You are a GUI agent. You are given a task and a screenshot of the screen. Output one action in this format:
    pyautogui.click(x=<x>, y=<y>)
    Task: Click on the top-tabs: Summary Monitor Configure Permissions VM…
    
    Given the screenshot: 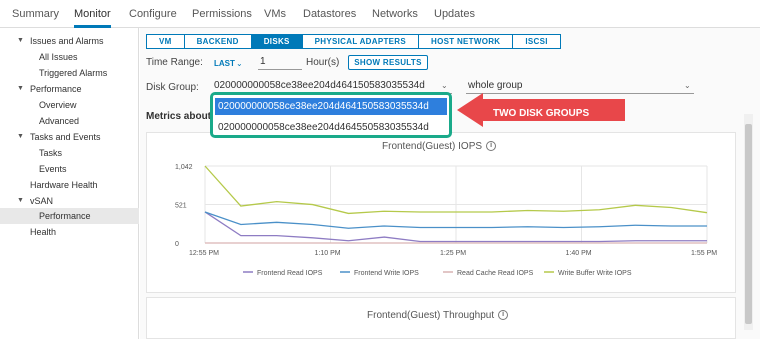 What is the action you would take?
    pyautogui.click(x=380, y=14)
    